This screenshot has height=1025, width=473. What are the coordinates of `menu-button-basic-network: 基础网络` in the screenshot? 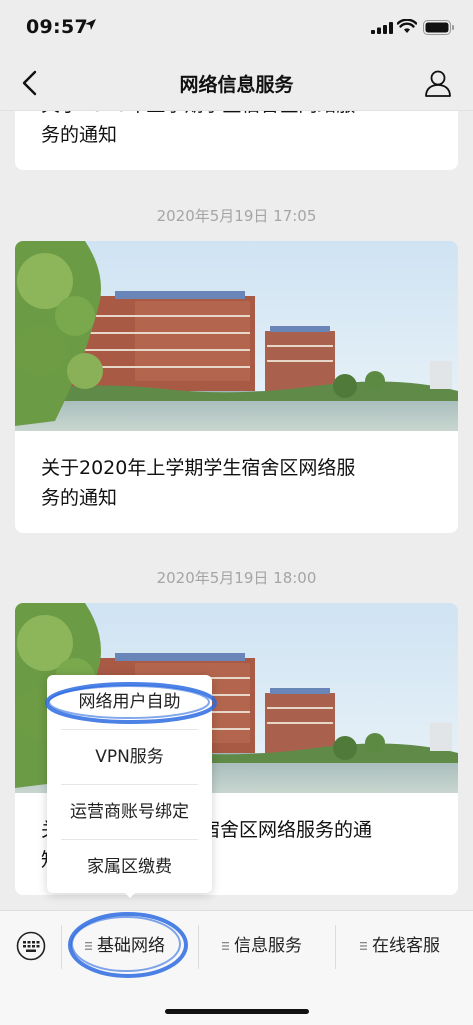 It's located at (125, 946).